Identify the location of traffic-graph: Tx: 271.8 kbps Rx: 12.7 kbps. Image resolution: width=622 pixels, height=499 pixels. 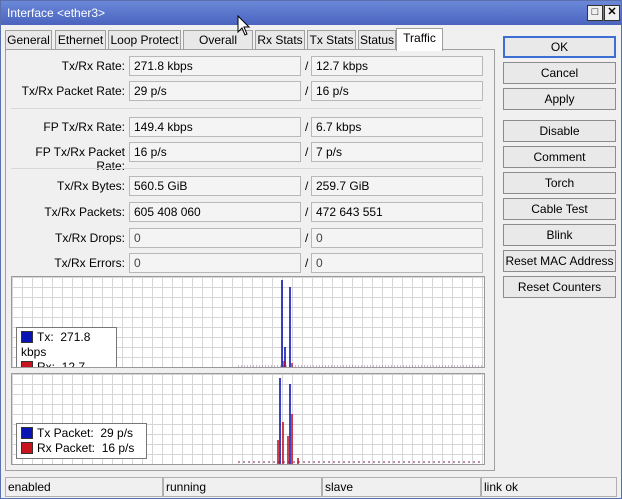
(248, 322).